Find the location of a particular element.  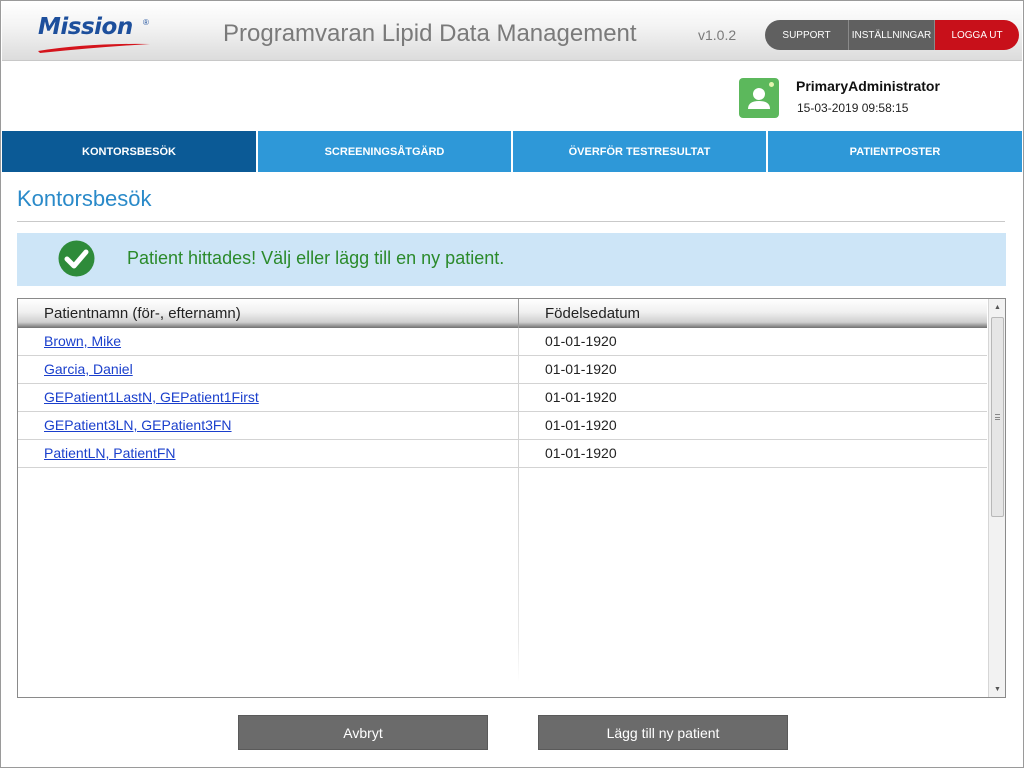

table-row: Garcia, Daniel 01-01-1920 is located at coordinates (502, 370).